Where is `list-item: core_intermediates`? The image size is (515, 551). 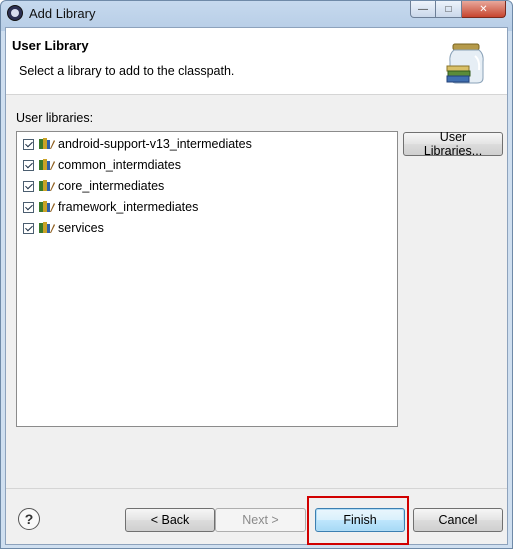 list-item: core_intermediates is located at coordinates (93, 186).